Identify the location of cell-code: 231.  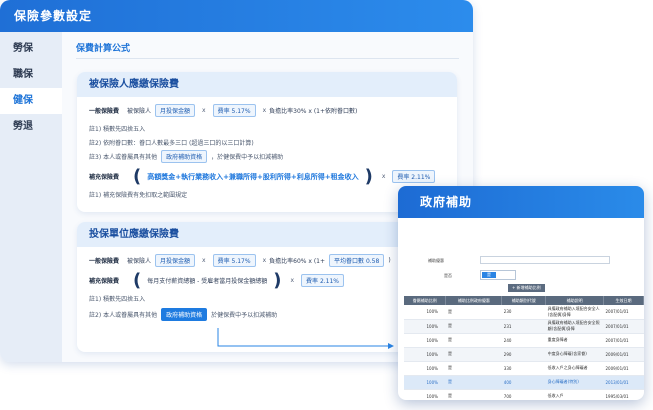
(523, 326).